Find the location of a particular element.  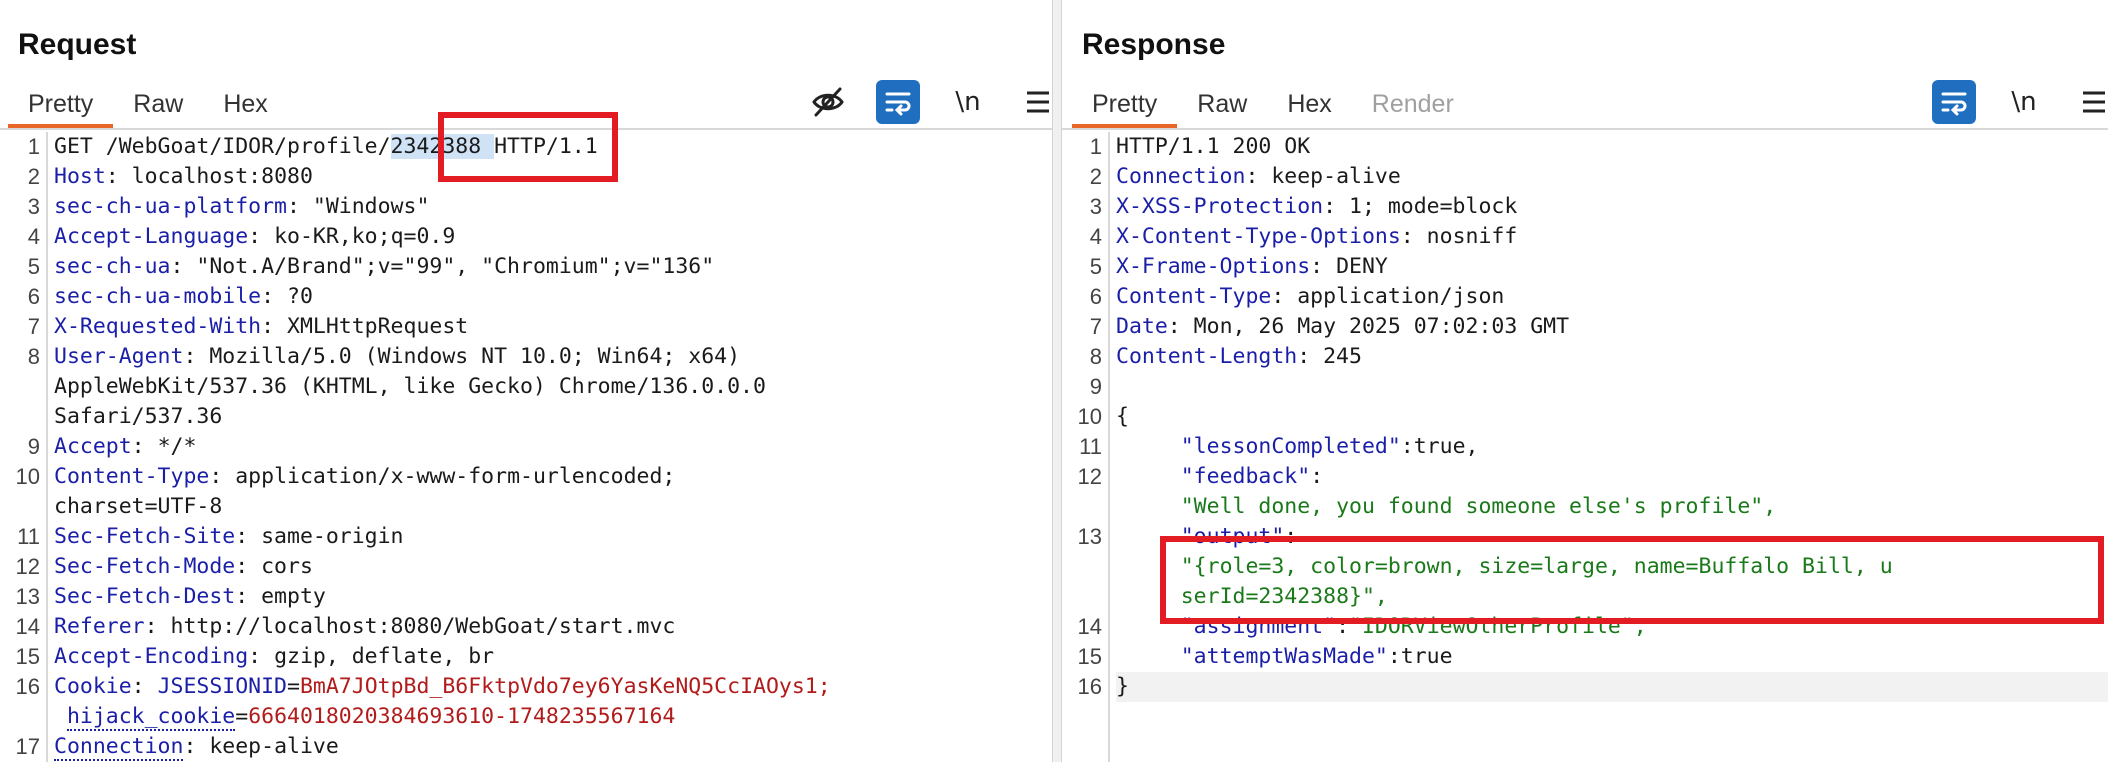

header-line: 17 Connection: keep-alive is located at coordinates (177, 747).